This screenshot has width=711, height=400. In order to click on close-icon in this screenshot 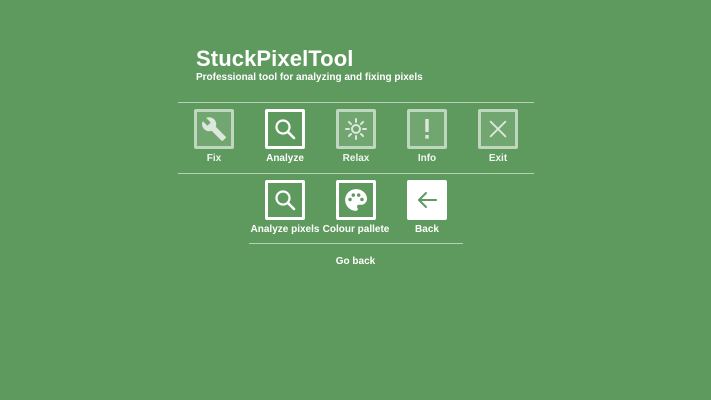, I will do `click(498, 129)`.